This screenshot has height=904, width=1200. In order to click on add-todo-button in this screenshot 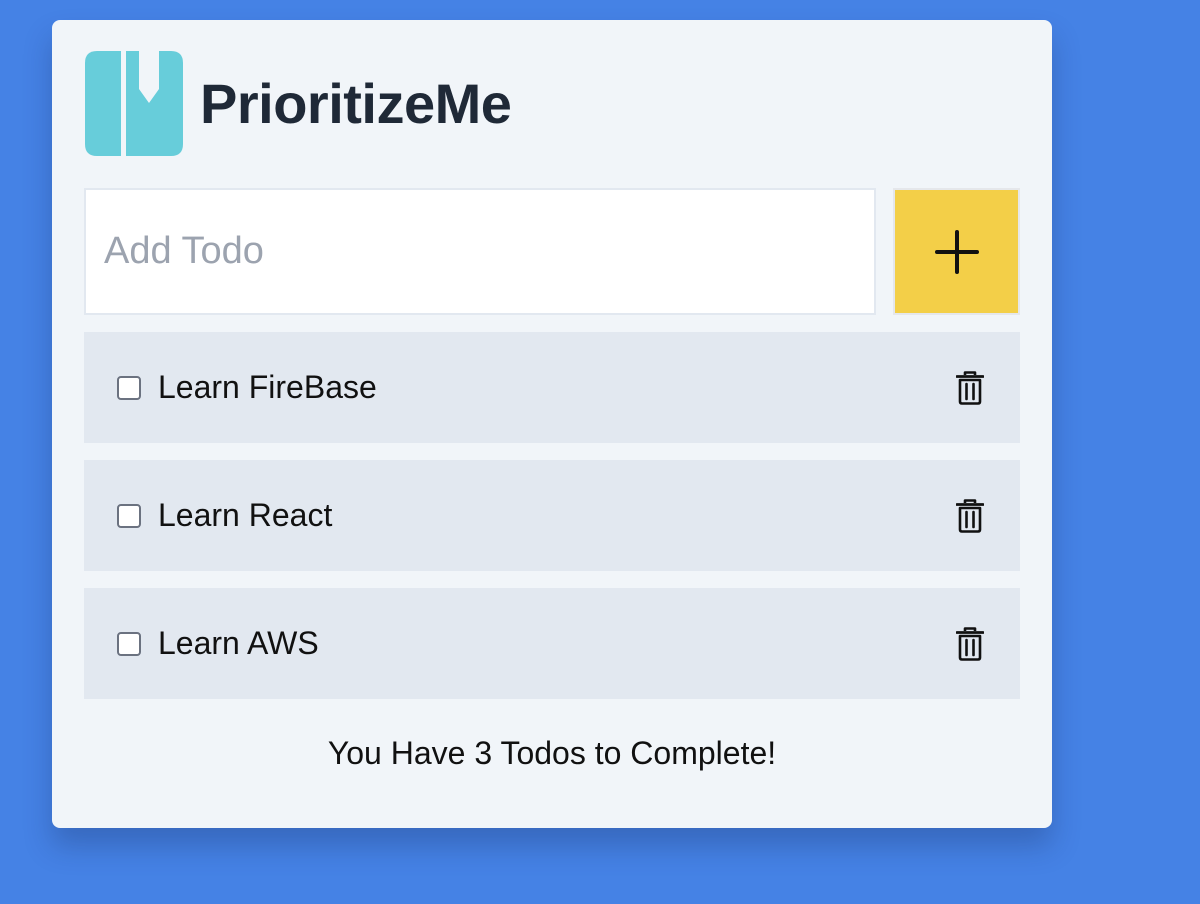, I will do `click(956, 251)`.